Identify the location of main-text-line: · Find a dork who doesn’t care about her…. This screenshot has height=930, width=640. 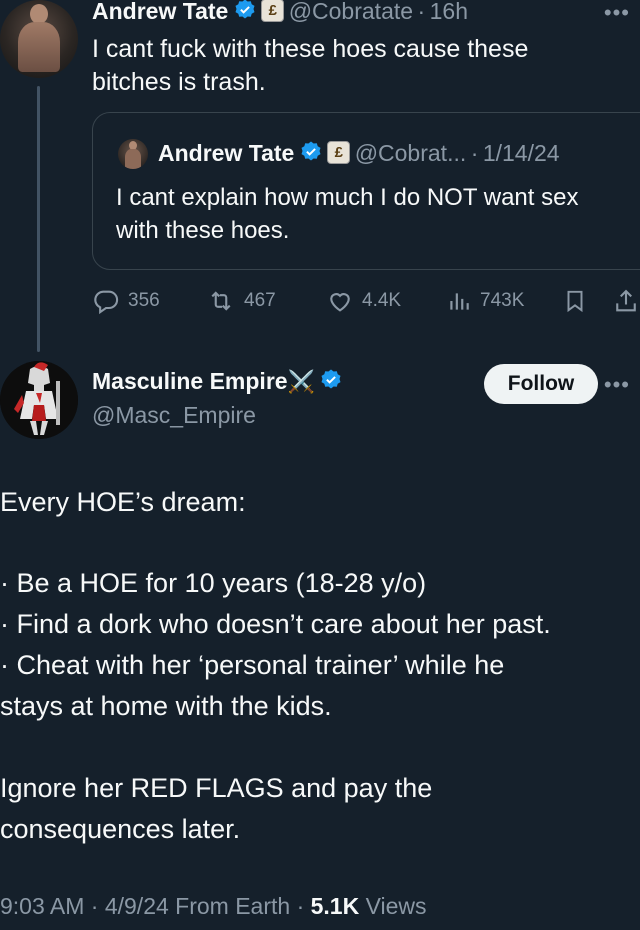
(275, 624).